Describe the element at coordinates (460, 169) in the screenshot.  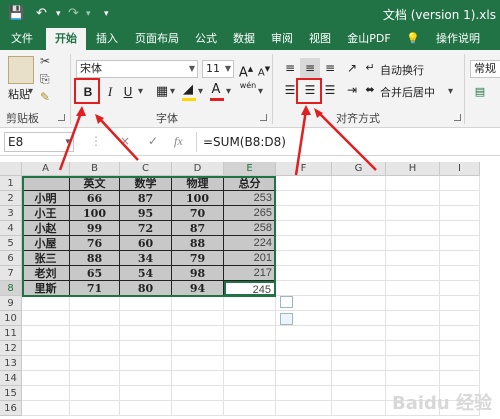
I see `column-header-i: I` at that location.